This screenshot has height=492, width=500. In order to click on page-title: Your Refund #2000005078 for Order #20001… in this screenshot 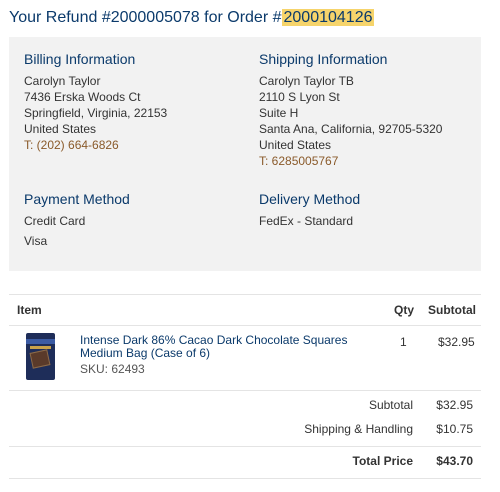, I will do `click(192, 18)`.